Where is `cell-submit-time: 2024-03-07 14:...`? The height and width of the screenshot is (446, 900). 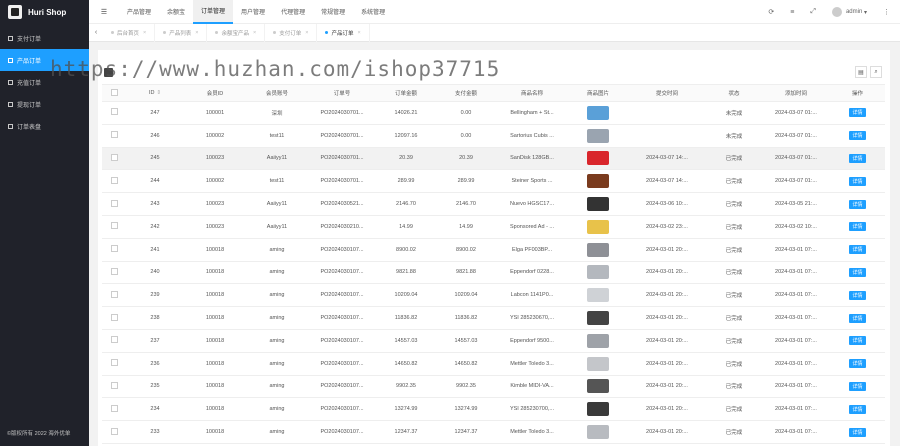
cell-submit-time: 2024-03-07 14:... is located at coordinates (667, 181).